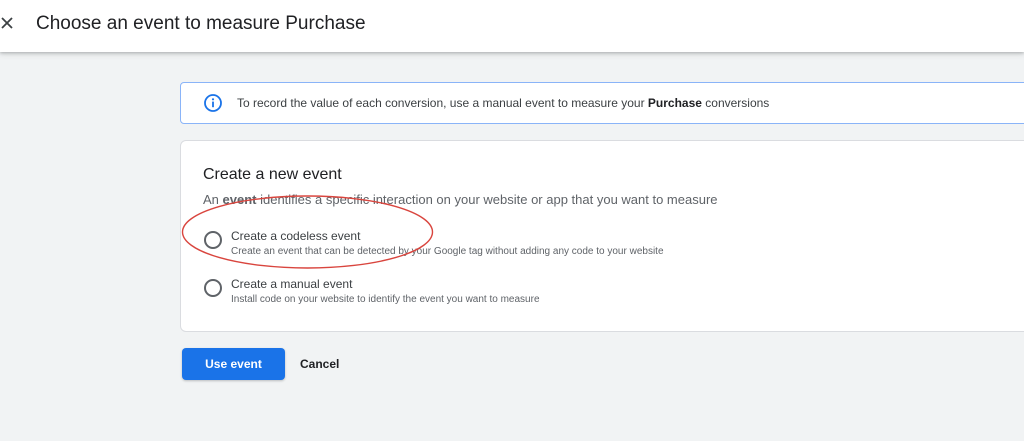  Describe the element at coordinates (213, 199) in the screenshot. I see `desc-start: An` at that location.